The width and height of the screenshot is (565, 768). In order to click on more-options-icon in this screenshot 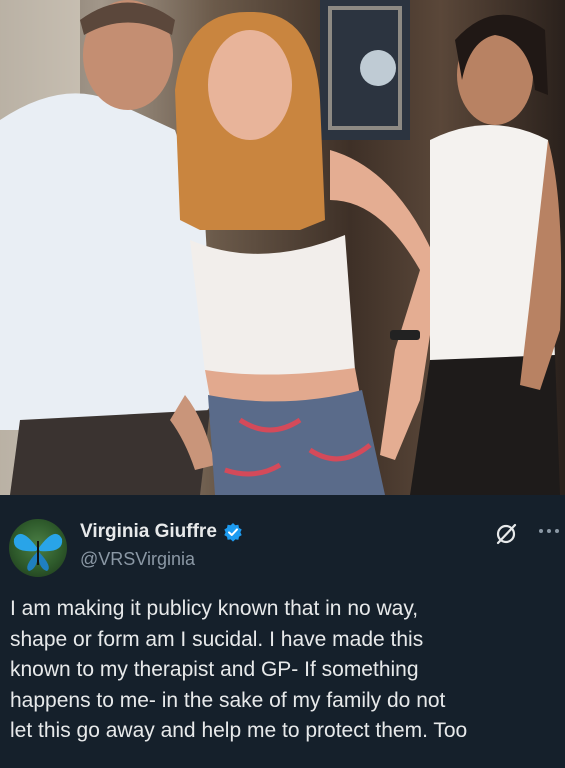, I will do `click(549, 531)`.